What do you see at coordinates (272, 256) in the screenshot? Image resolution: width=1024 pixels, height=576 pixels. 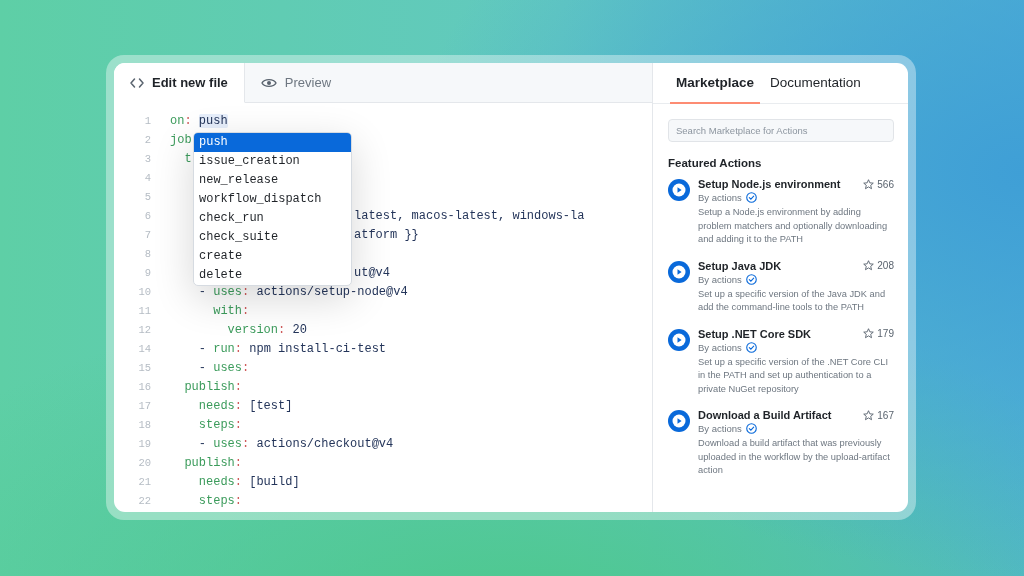 I see `autocomplete-item: create` at bounding box center [272, 256].